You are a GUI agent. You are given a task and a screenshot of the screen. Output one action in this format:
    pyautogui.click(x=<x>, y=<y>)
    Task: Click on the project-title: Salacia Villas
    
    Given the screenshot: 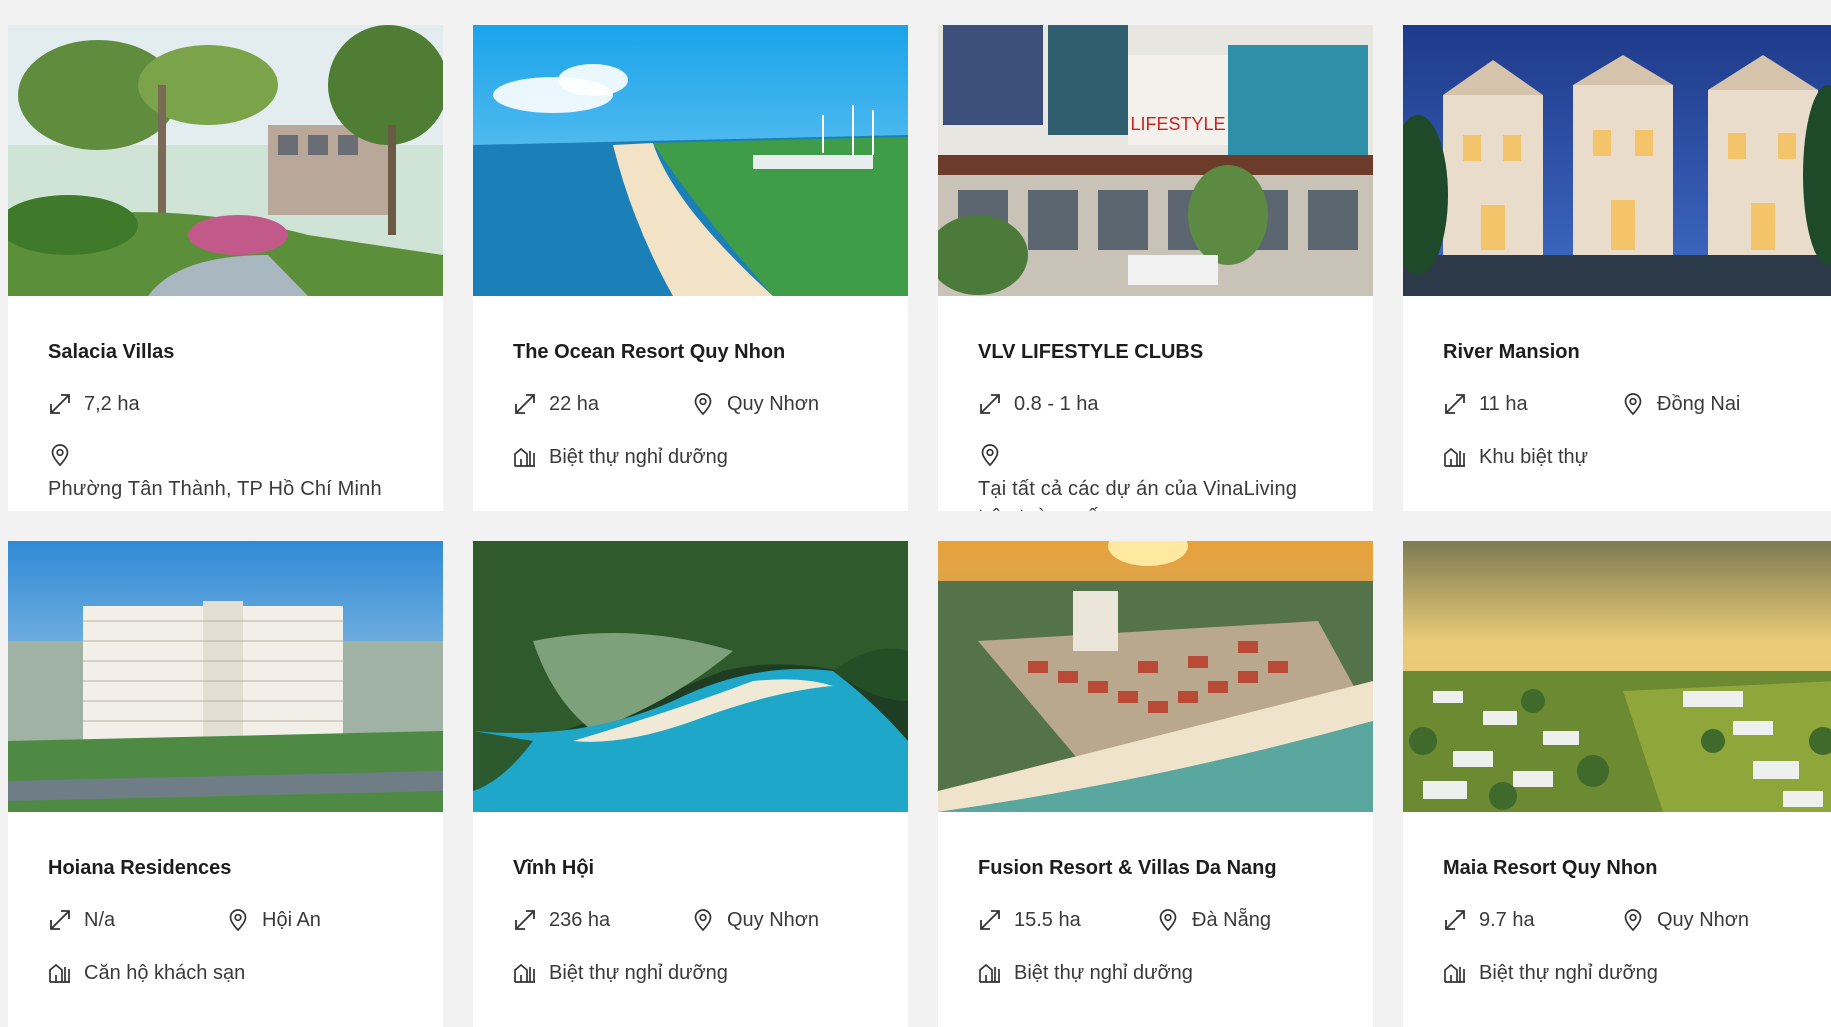 What is the action you would take?
    pyautogui.click(x=225, y=352)
    